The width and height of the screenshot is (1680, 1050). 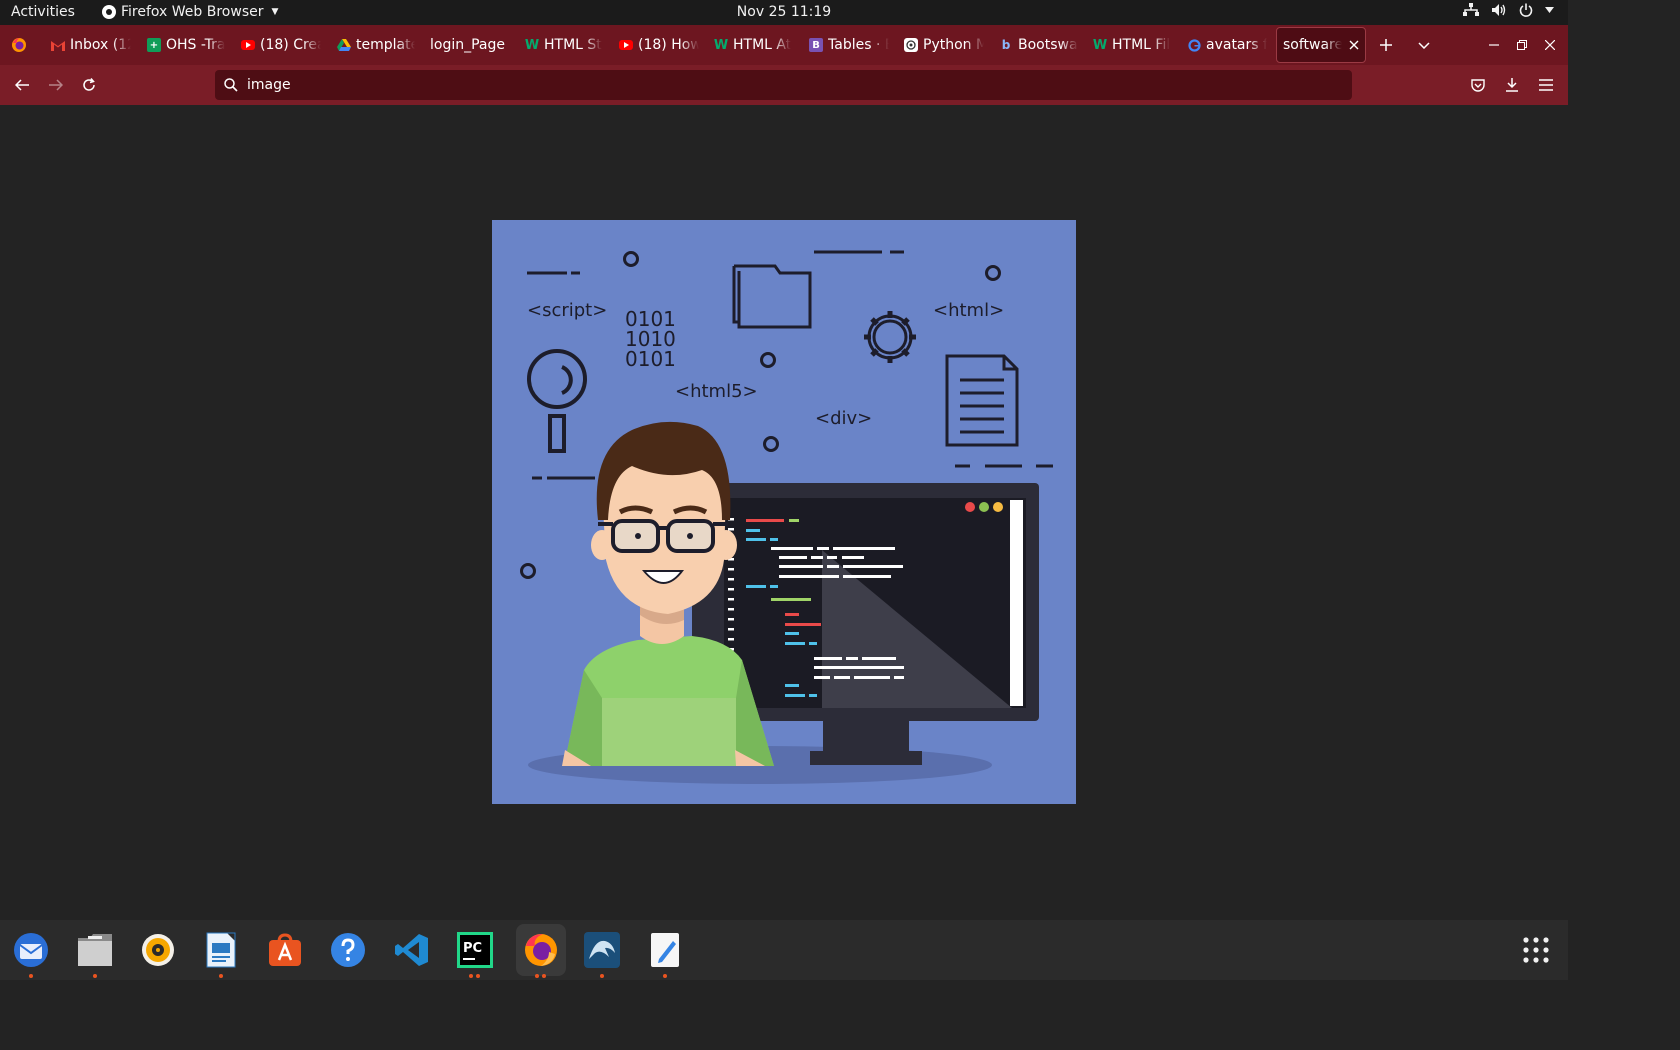 I want to click on app-center-icon, so click(x=285, y=950).